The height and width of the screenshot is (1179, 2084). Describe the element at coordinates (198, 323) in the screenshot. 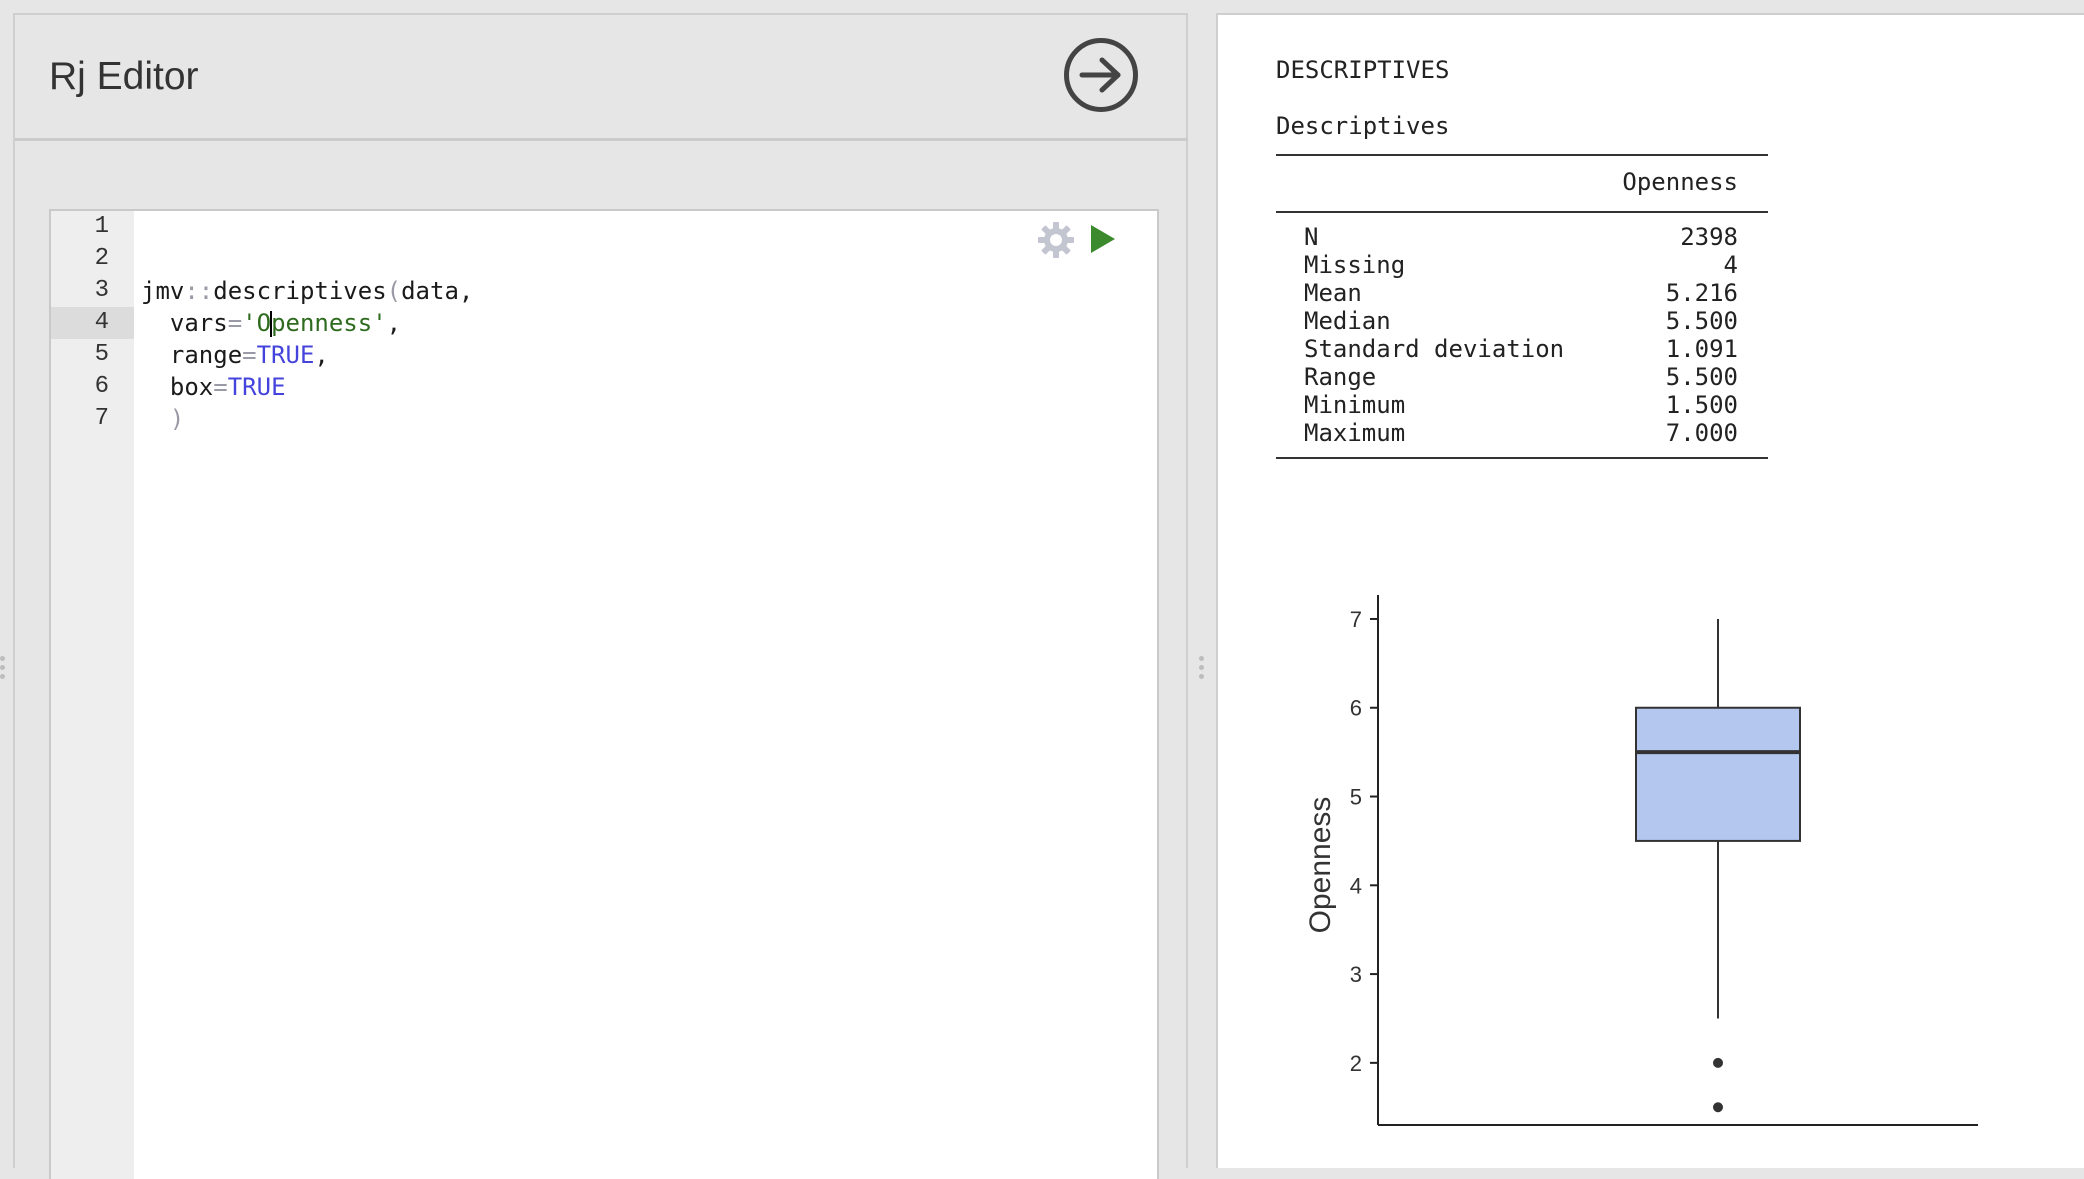

I see `code-token: vars` at that location.